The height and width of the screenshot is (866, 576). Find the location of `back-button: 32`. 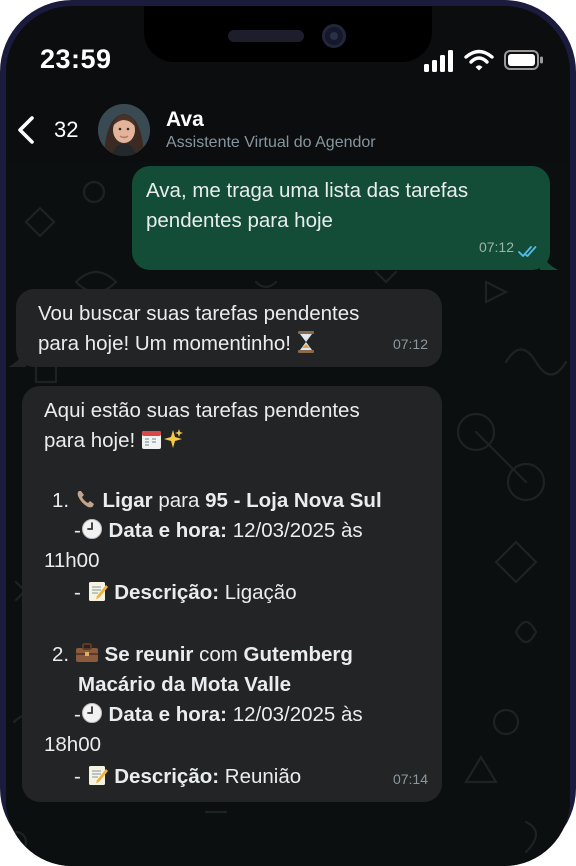

back-button: 32 is located at coordinates (46, 130).